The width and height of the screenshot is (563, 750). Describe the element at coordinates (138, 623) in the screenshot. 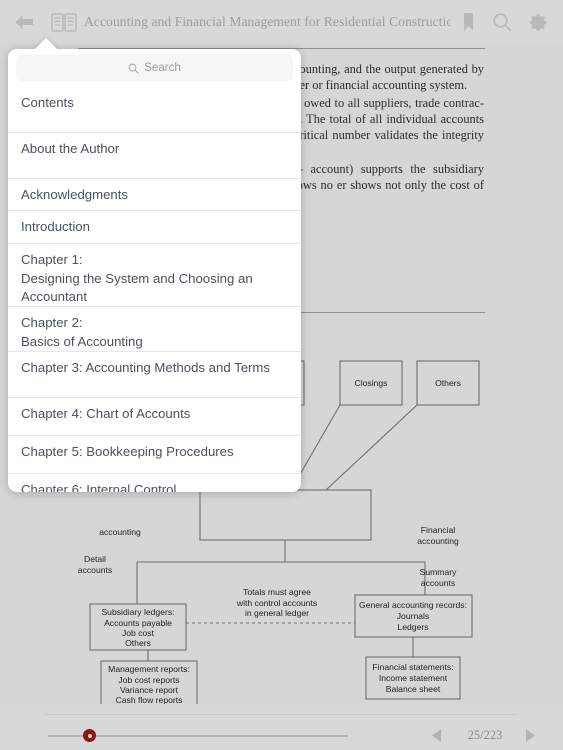

I see `box-subsidiary-l2: Accounts payable` at that location.